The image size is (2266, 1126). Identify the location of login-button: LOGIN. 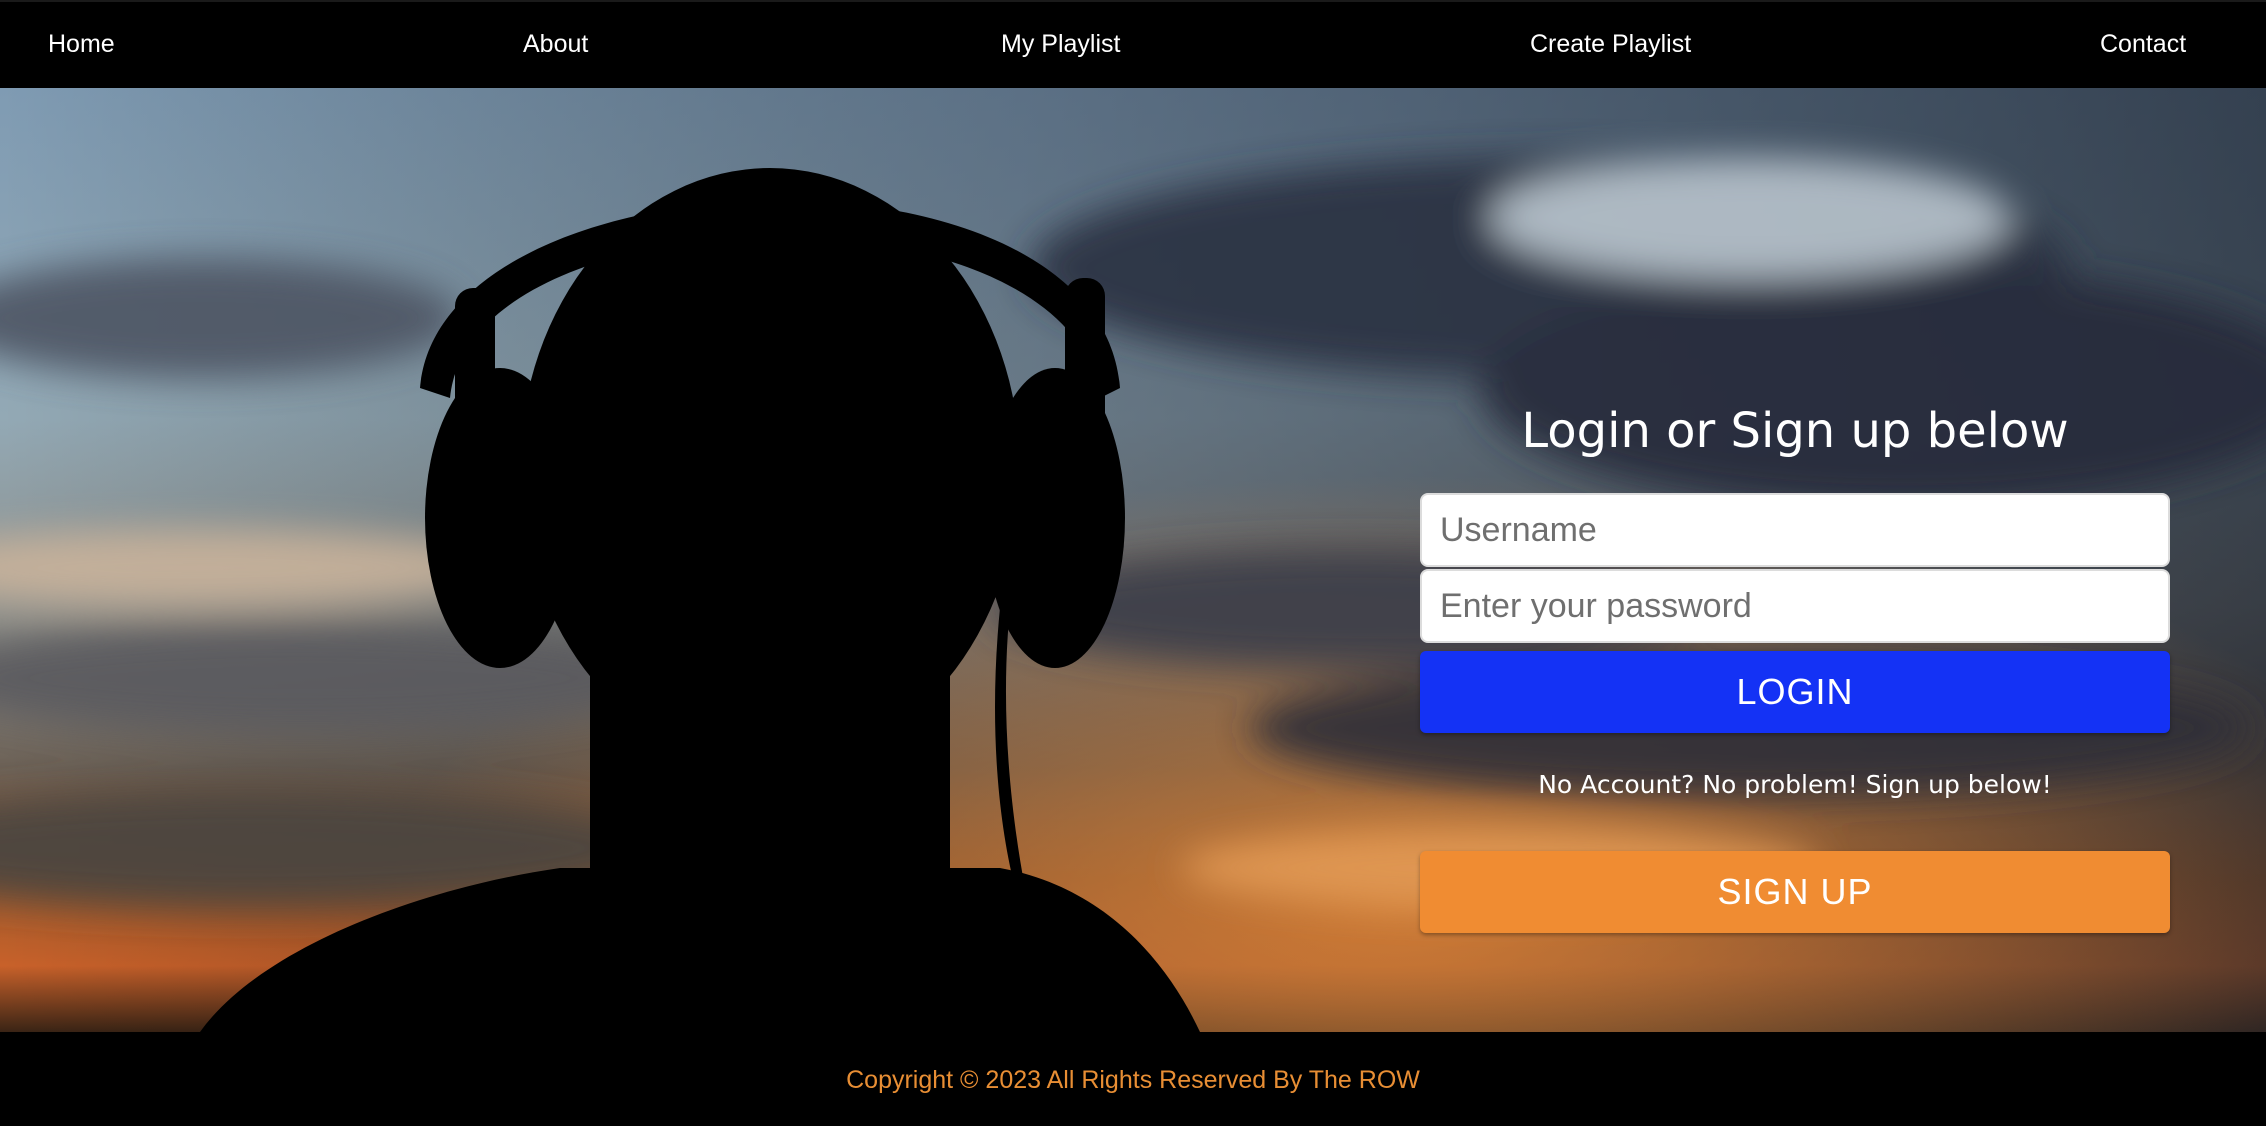
(1795, 692).